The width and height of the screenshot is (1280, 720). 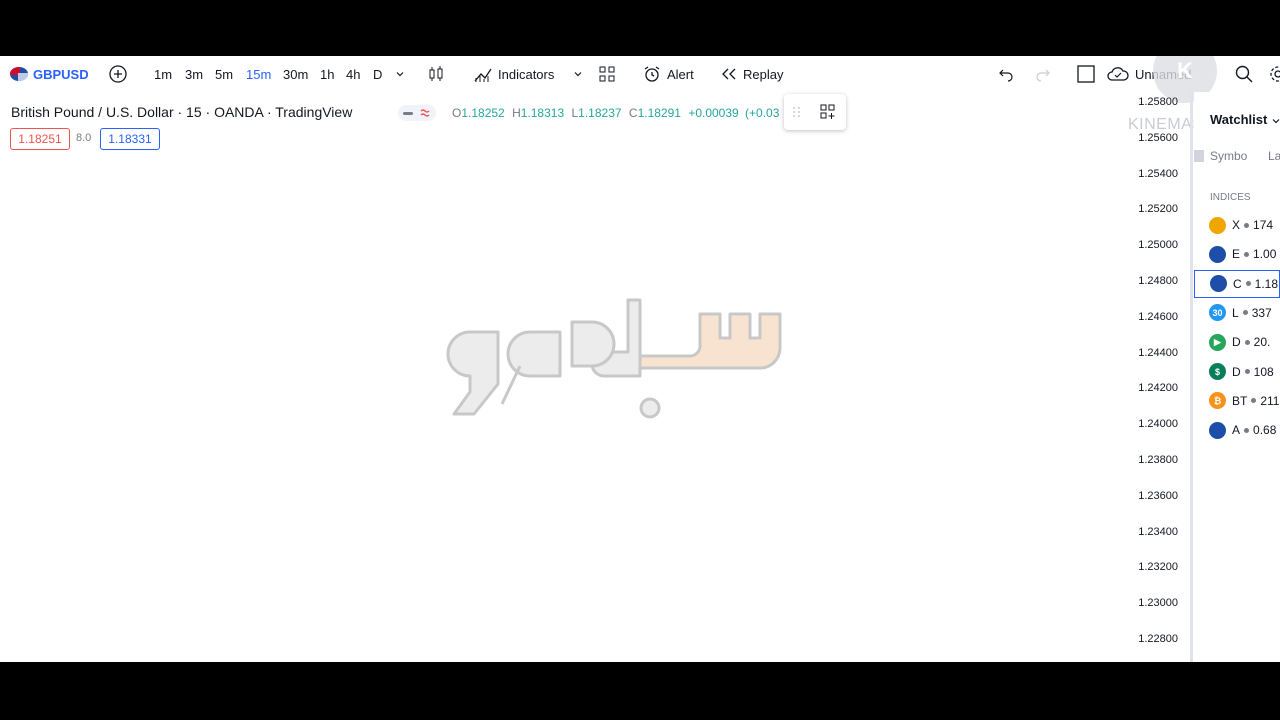 What do you see at coordinates (729, 74) in the screenshot?
I see `rewind-icon` at bounding box center [729, 74].